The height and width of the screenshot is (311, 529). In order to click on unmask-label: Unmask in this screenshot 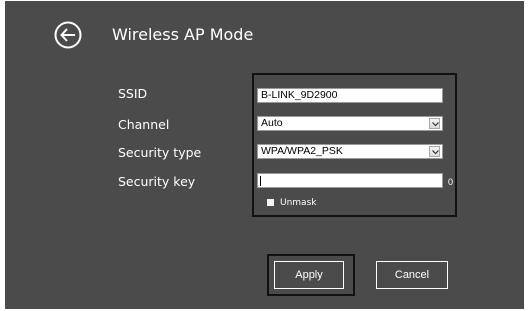, I will do `click(298, 203)`.